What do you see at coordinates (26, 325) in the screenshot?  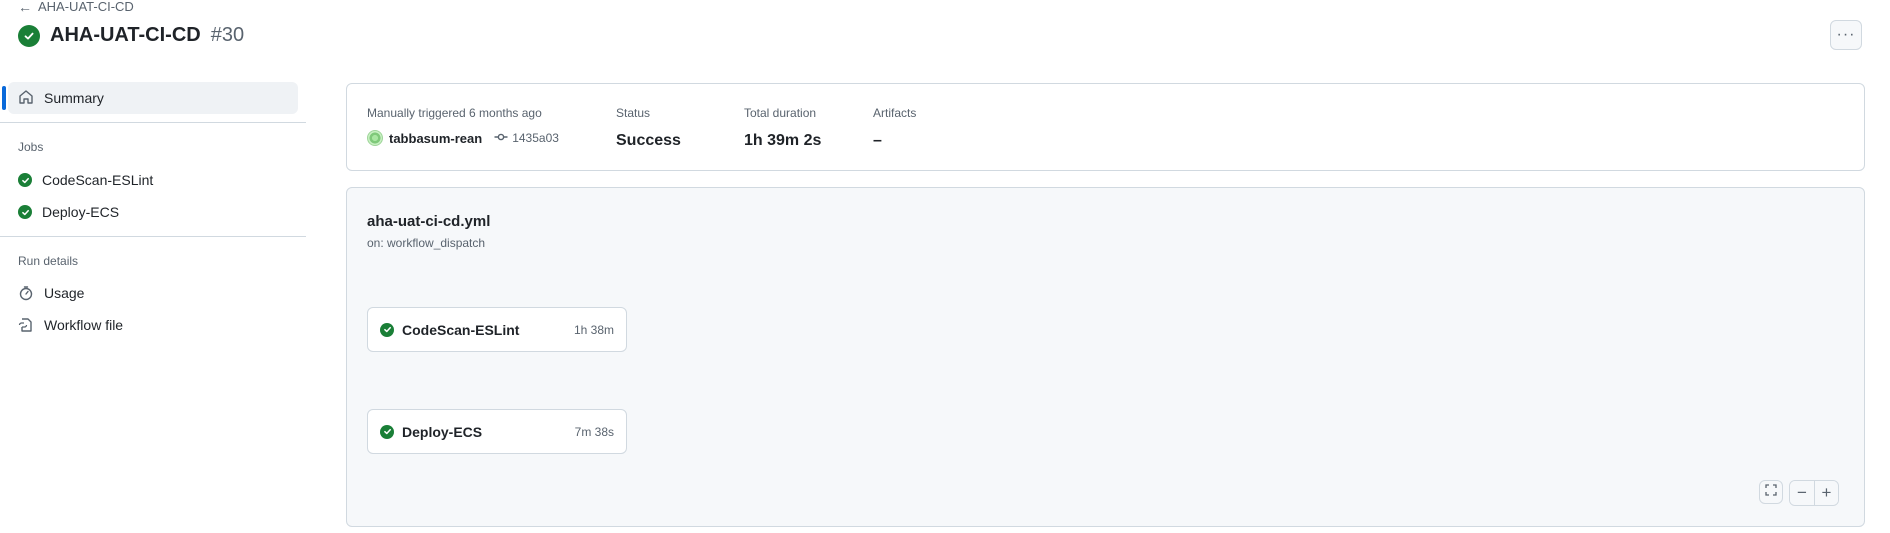 I see `file-link-icon` at bounding box center [26, 325].